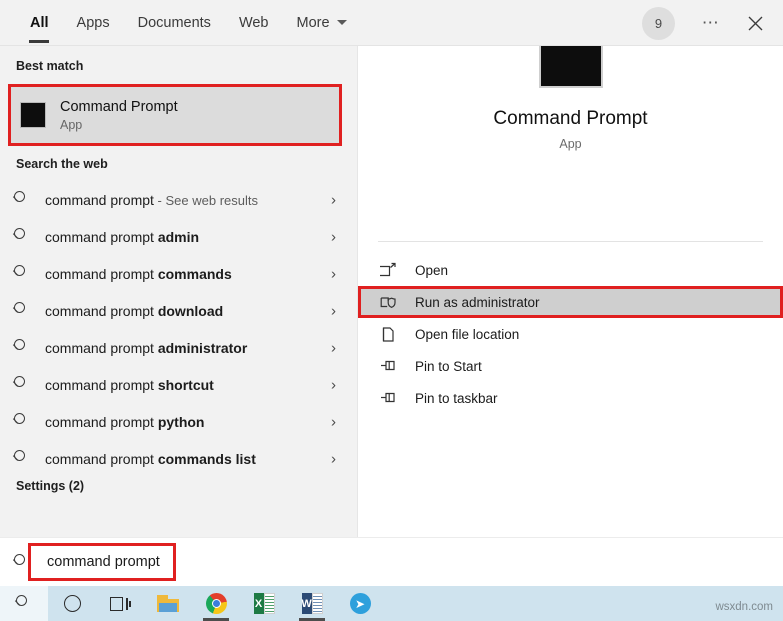 Image resolution: width=783 pixels, height=621 pixels. I want to click on web-result-row: command prompt commands list ›, so click(179, 458).